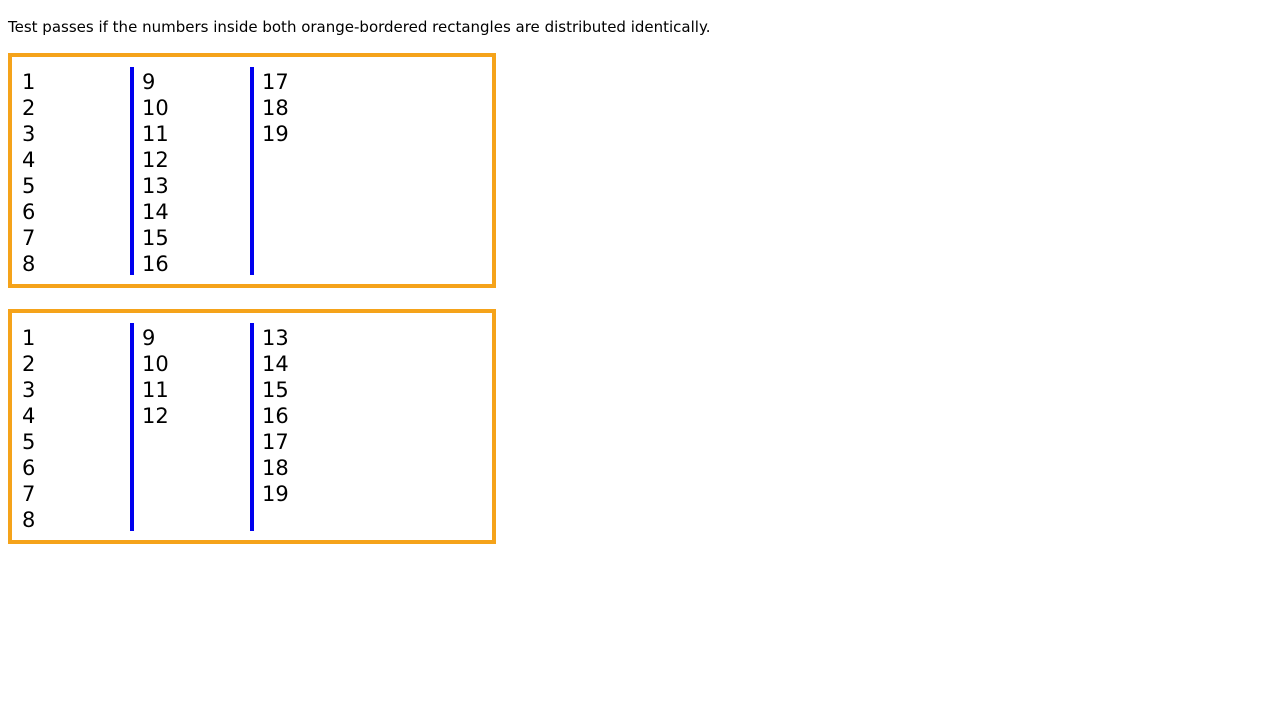 The height and width of the screenshot is (720, 1280). Describe the element at coordinates (317, 108) in the screenshot. I see `column-3: 17 18 19` at that location.